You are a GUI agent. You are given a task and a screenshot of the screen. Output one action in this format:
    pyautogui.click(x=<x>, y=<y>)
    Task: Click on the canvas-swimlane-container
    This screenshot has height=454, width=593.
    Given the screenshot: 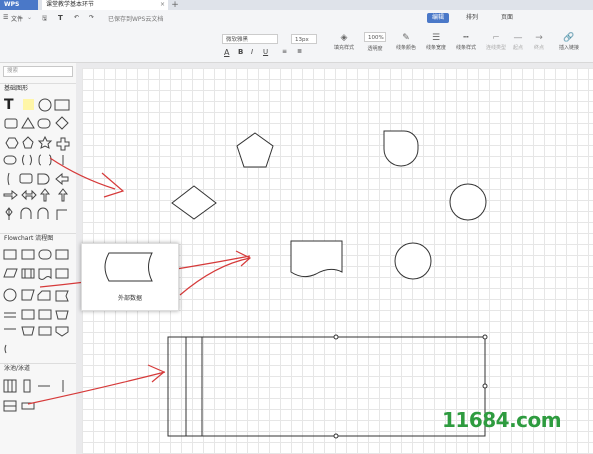 What is the action you would take?
    pyautogui.click(x=326, y=386)
    